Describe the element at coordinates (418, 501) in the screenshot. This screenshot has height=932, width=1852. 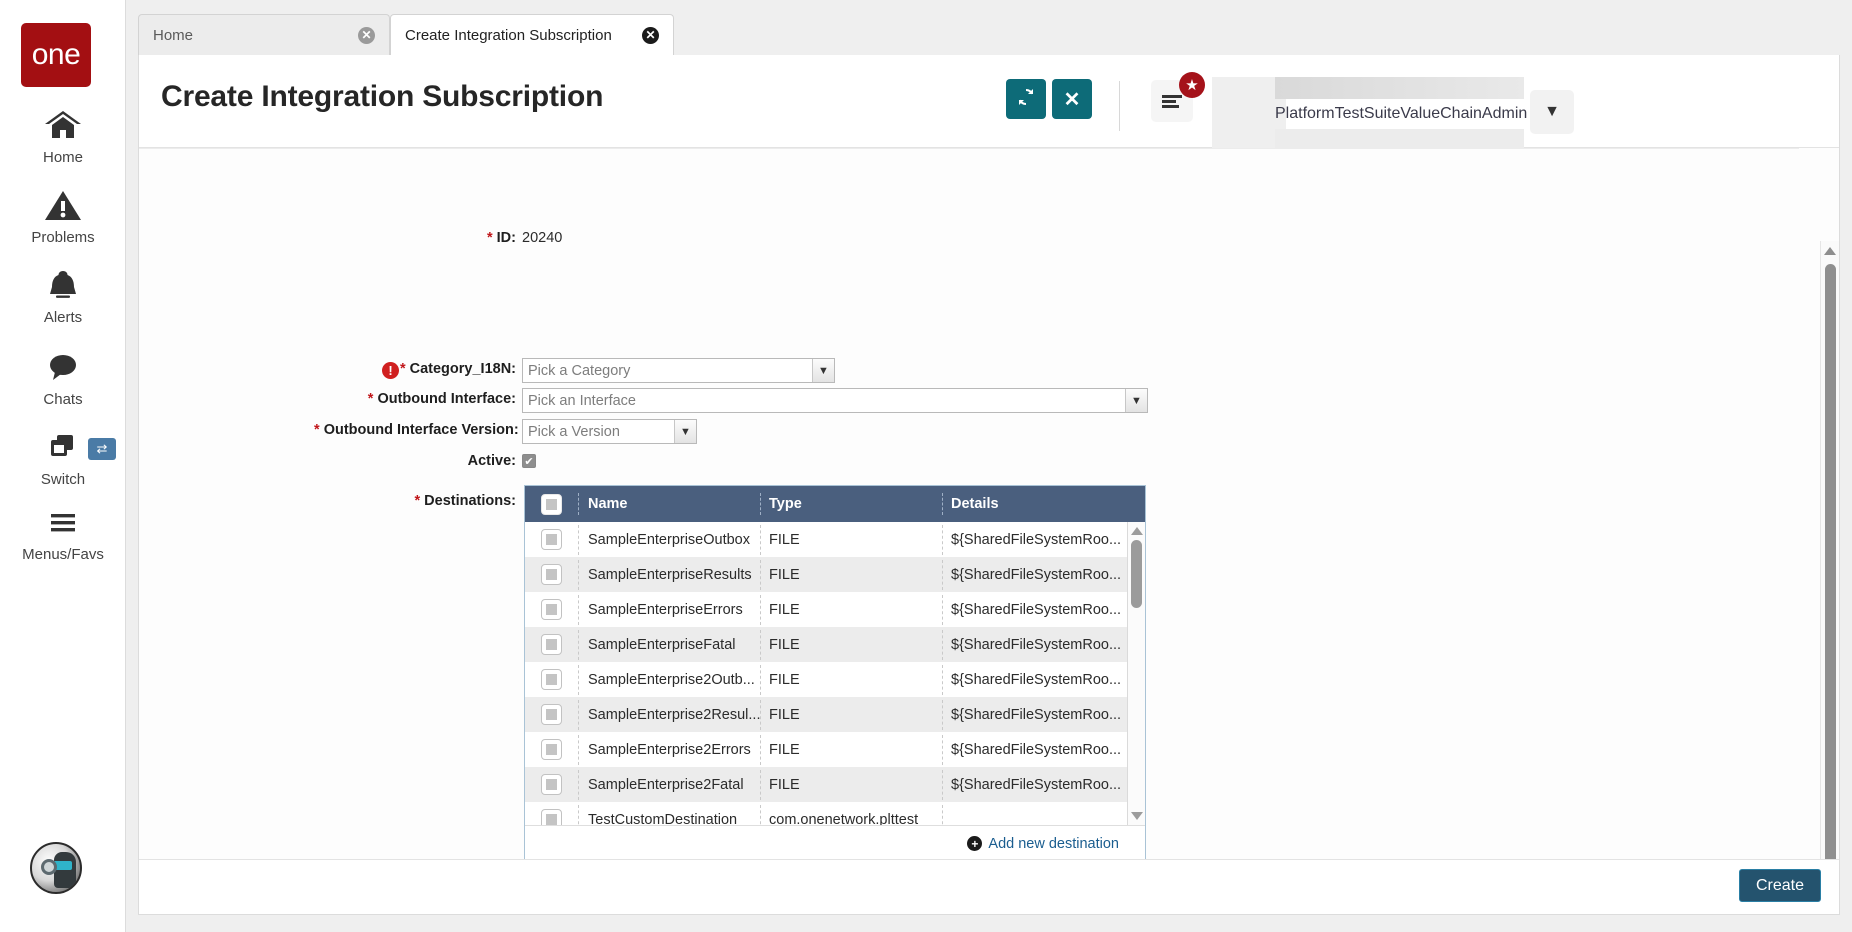
I see `field-destinations-label-row: * Destinations:` at that location.